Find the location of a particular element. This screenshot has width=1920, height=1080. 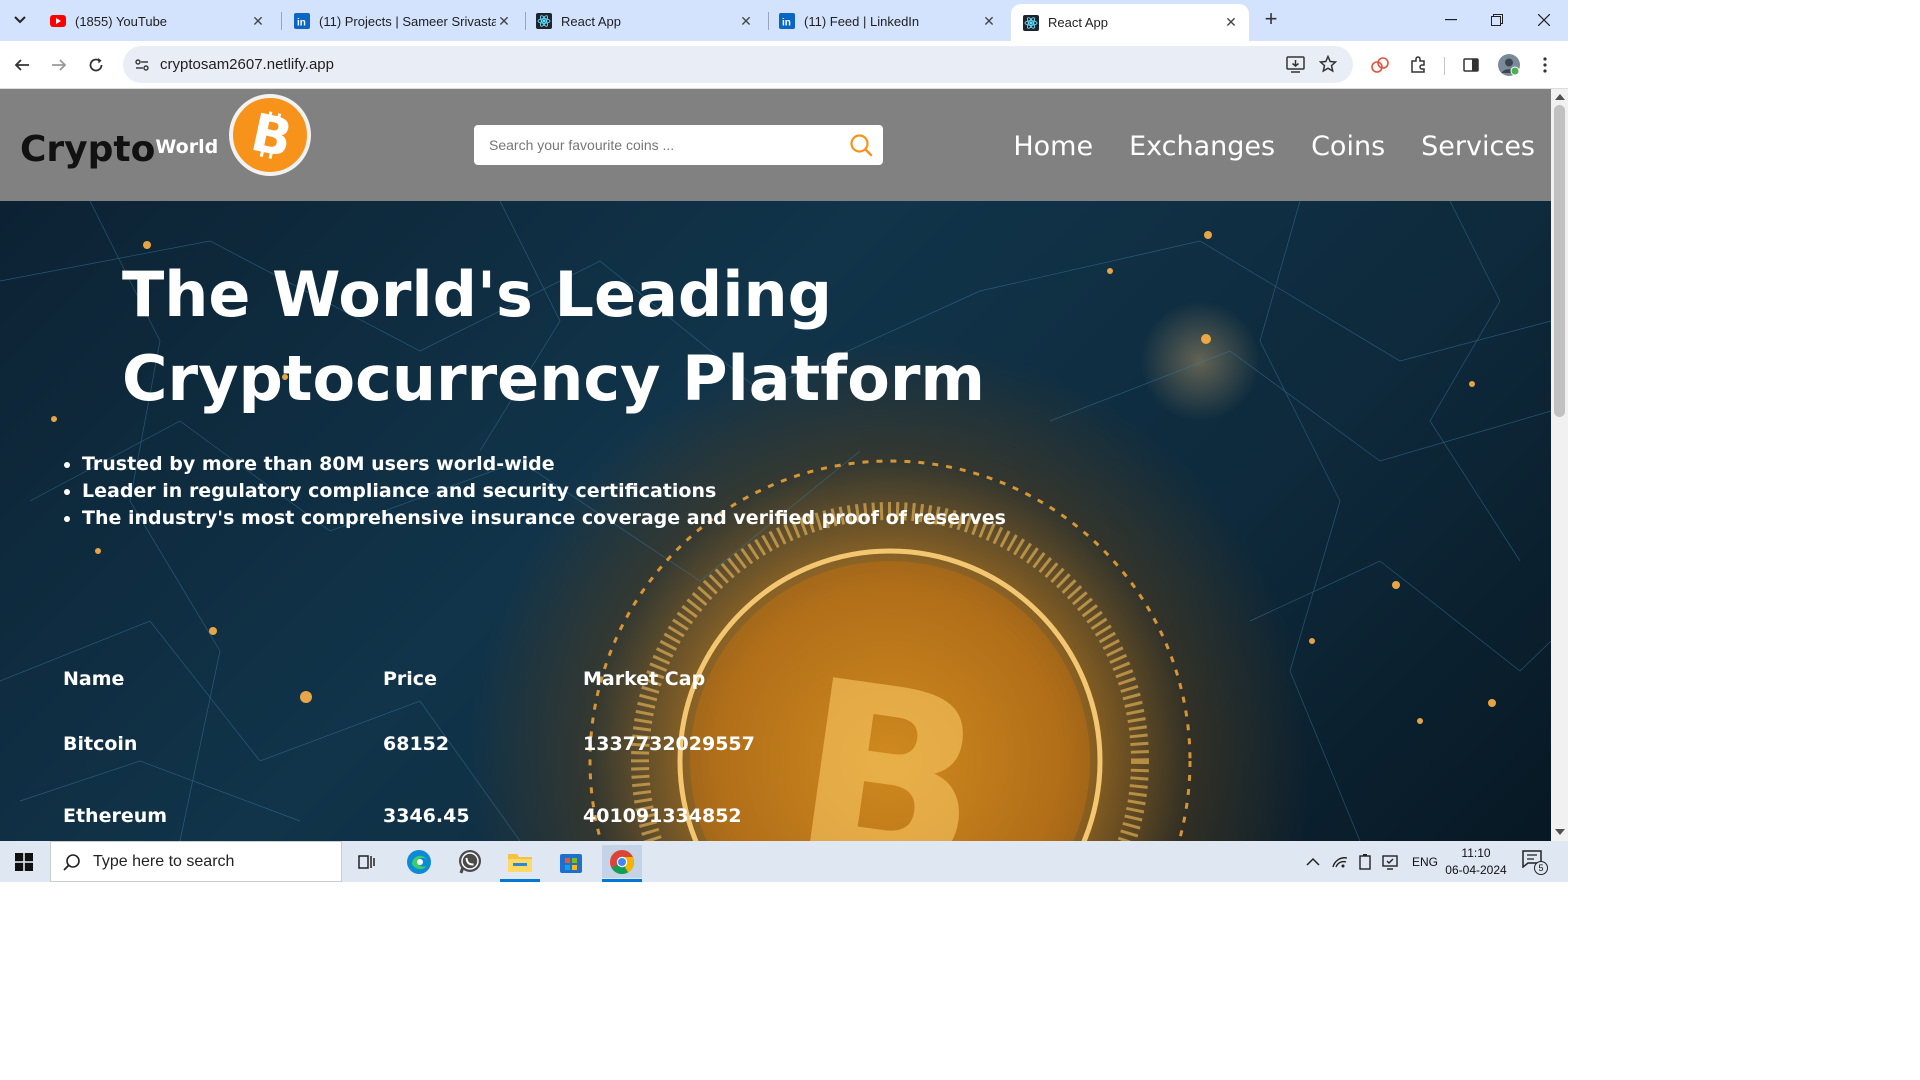

notification-center-button: 5 is located at coordinates (1536, 863).